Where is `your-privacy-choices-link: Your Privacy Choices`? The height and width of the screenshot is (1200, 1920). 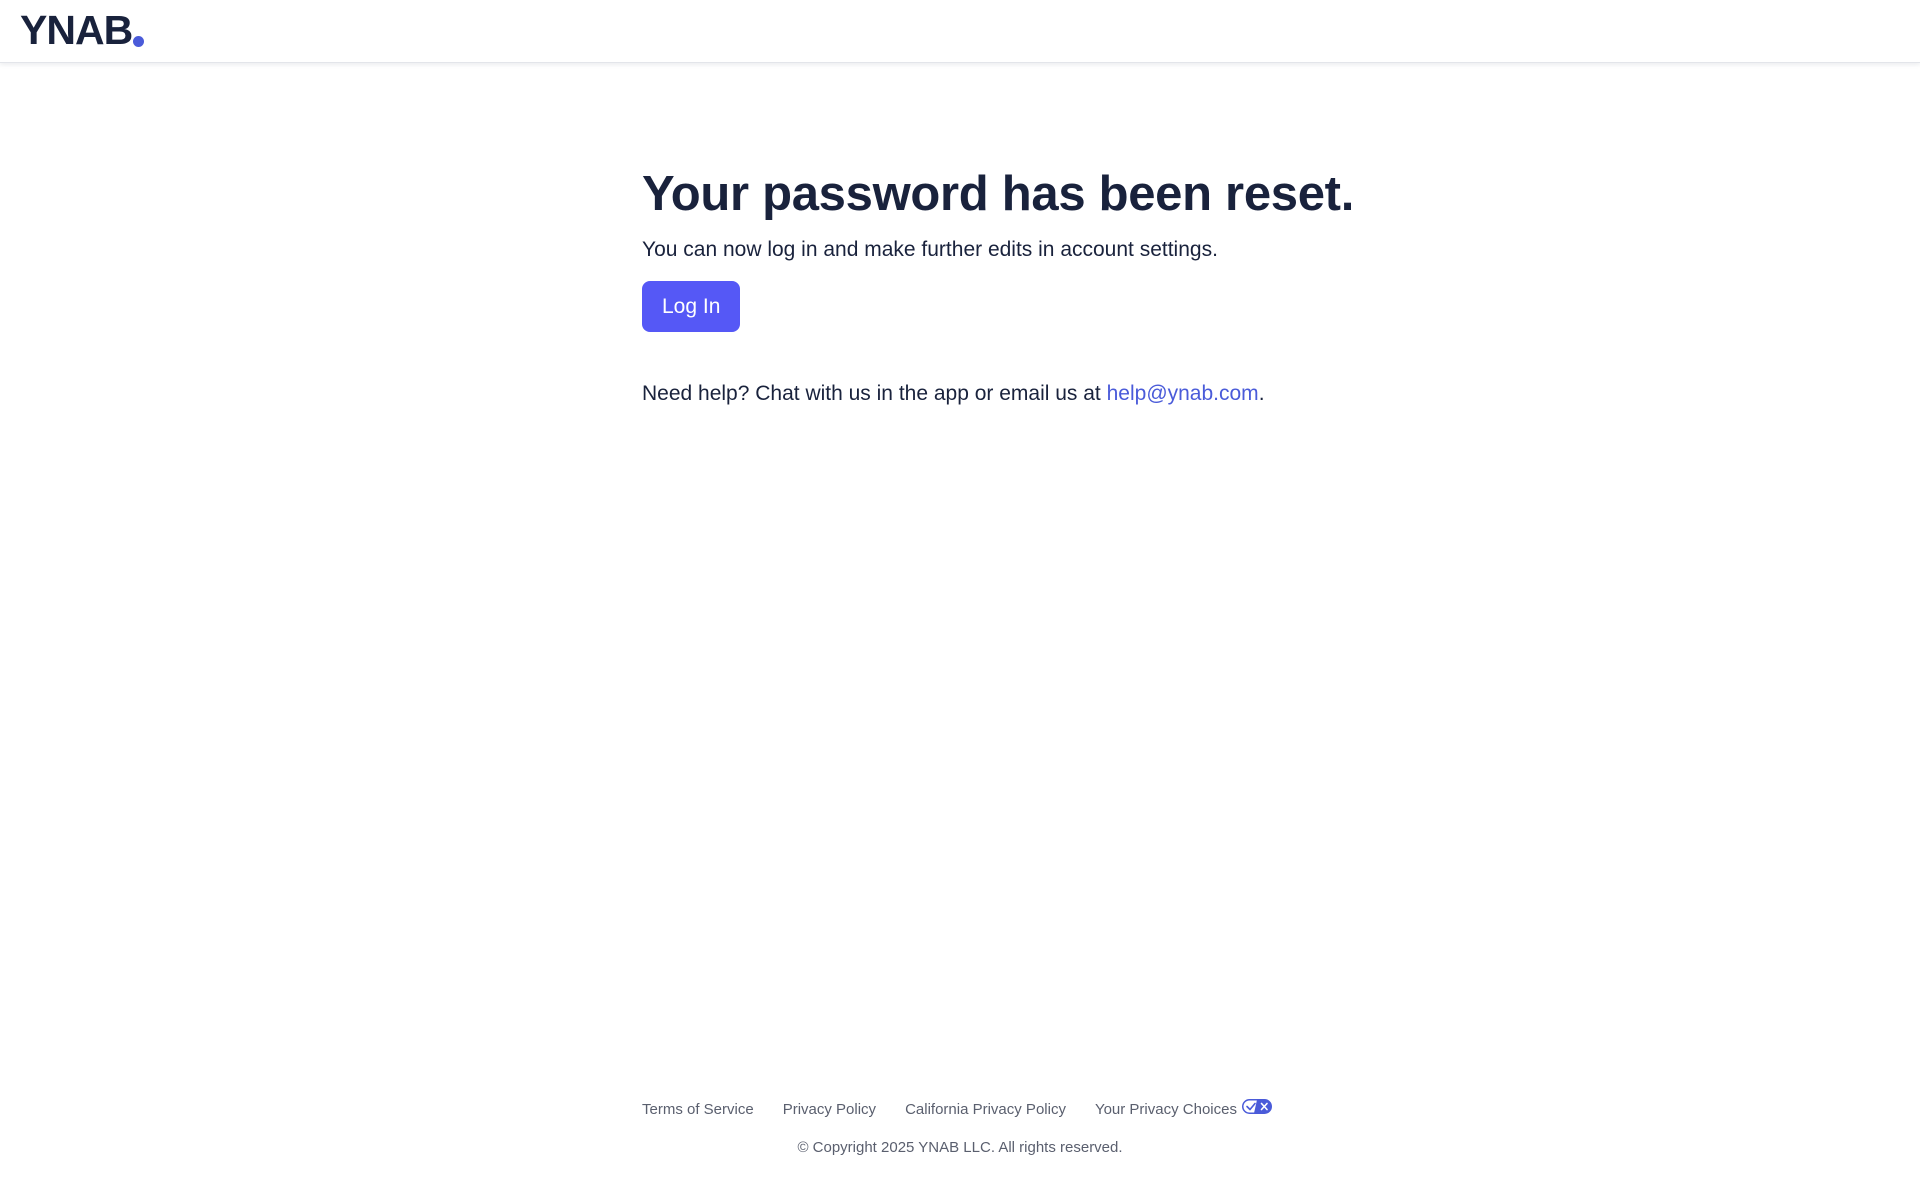 your-privacy-choices-link: Your Privacy Choices is located at coordinates (1183, 1110).